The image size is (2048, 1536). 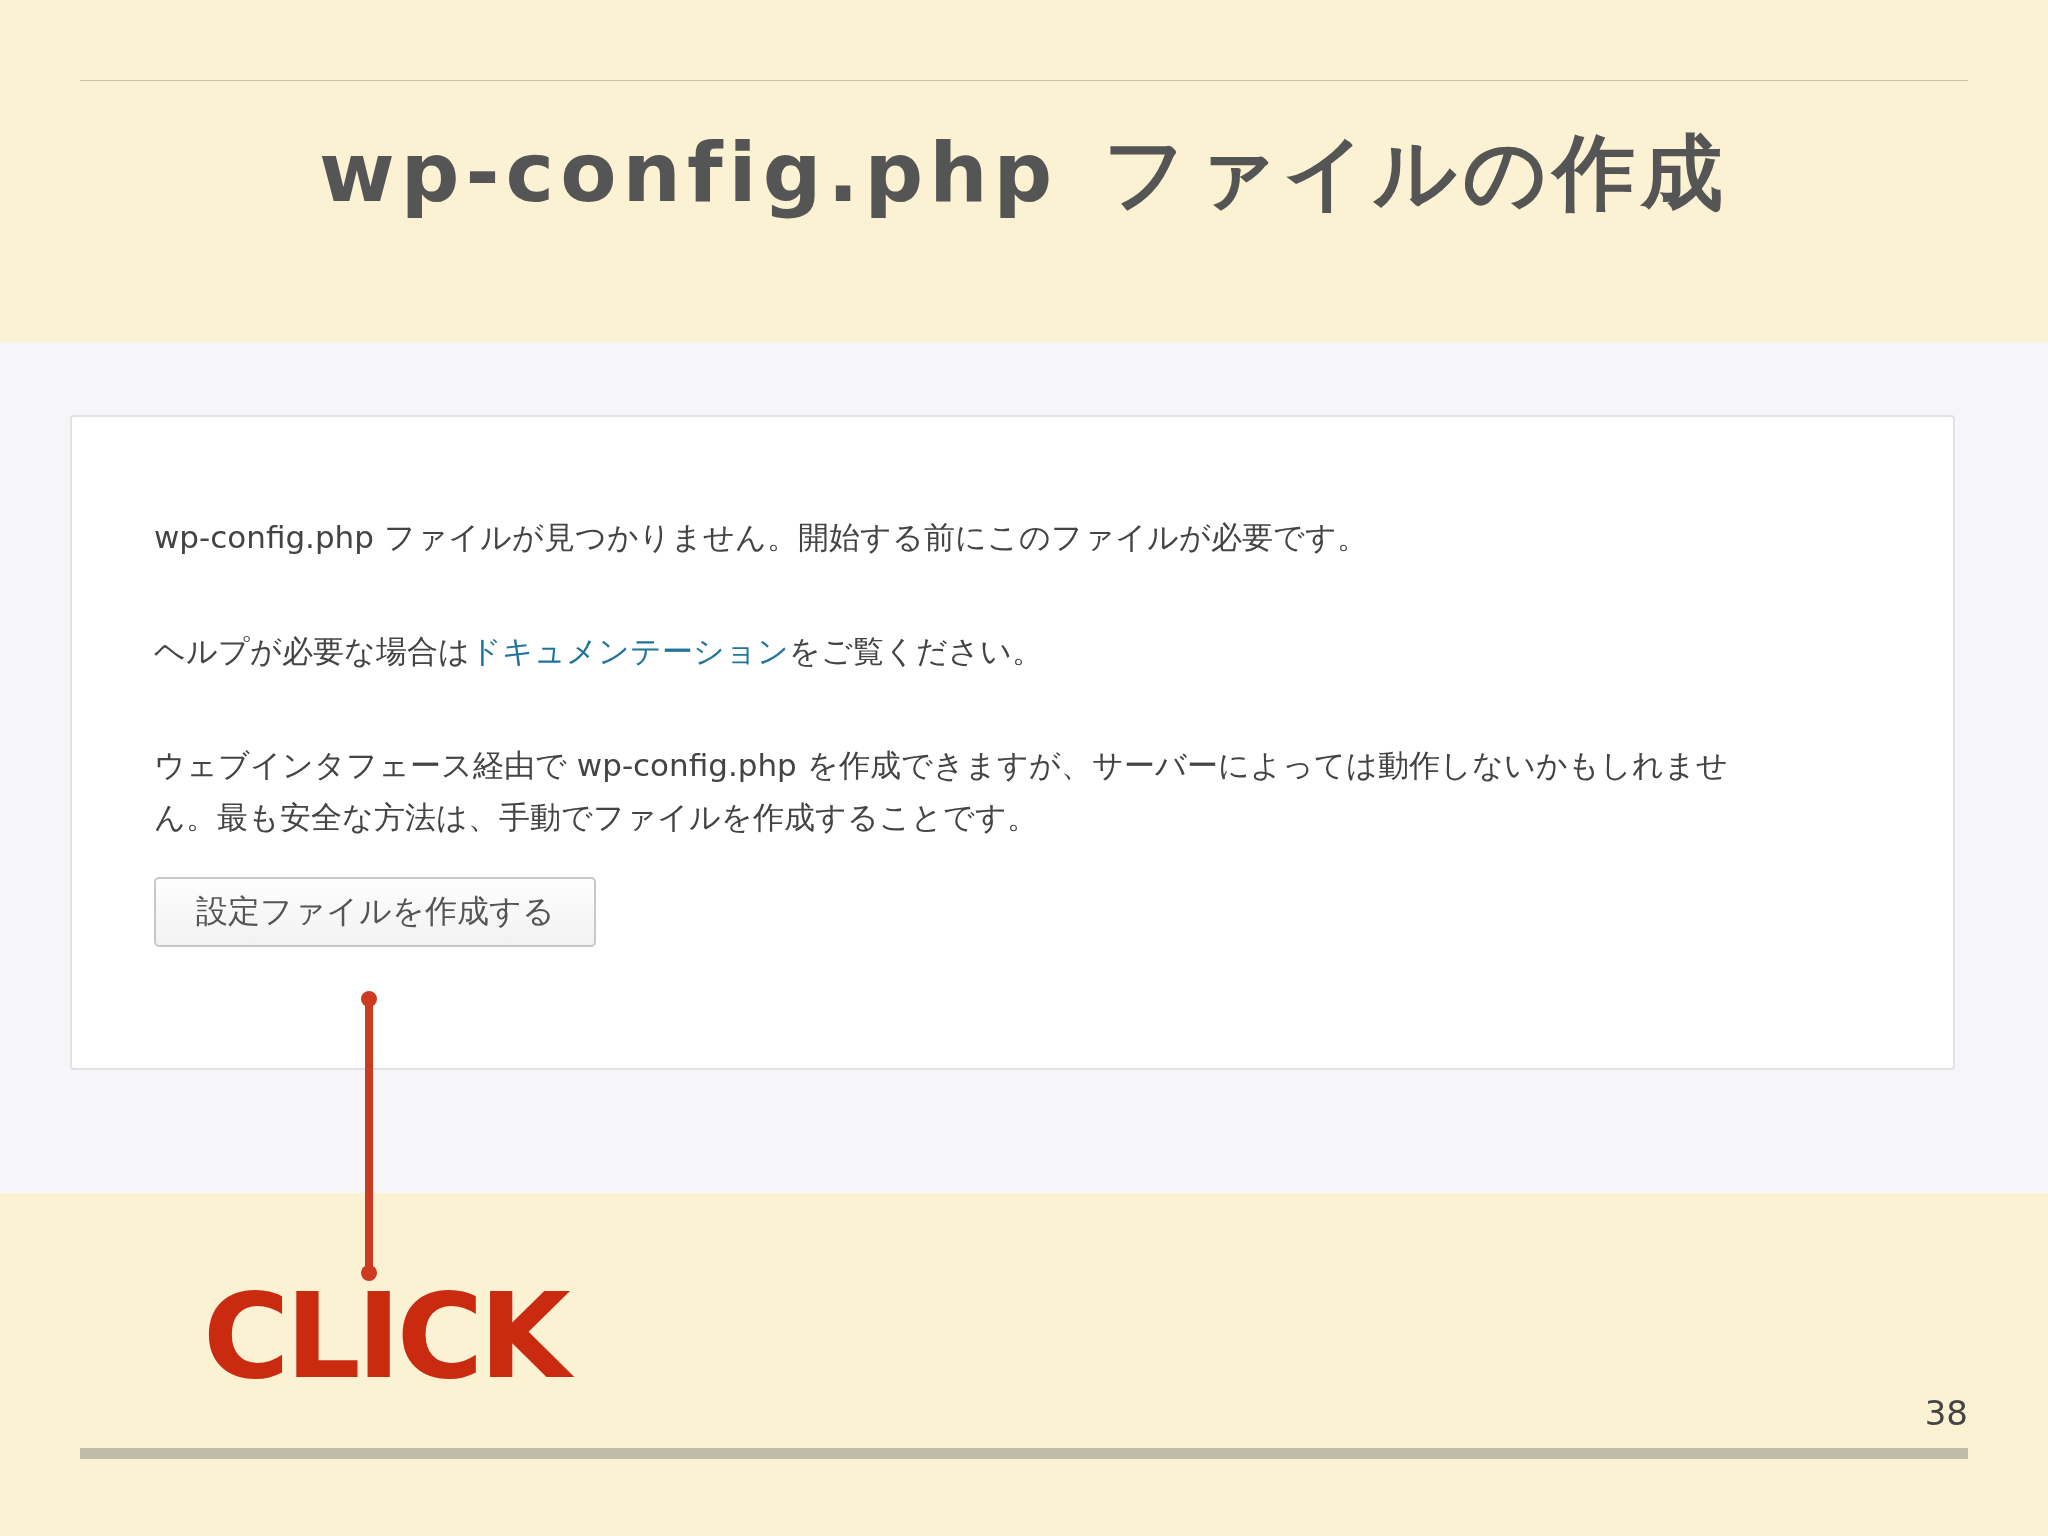 I want to click on message-text: ウェブインタフェース経由で wp-config.php を作成できますが、サーバーによっては動作しないかもしれません。最も安全な方法は、手動でファイルを作成することです。, so click(x=941, y=791).